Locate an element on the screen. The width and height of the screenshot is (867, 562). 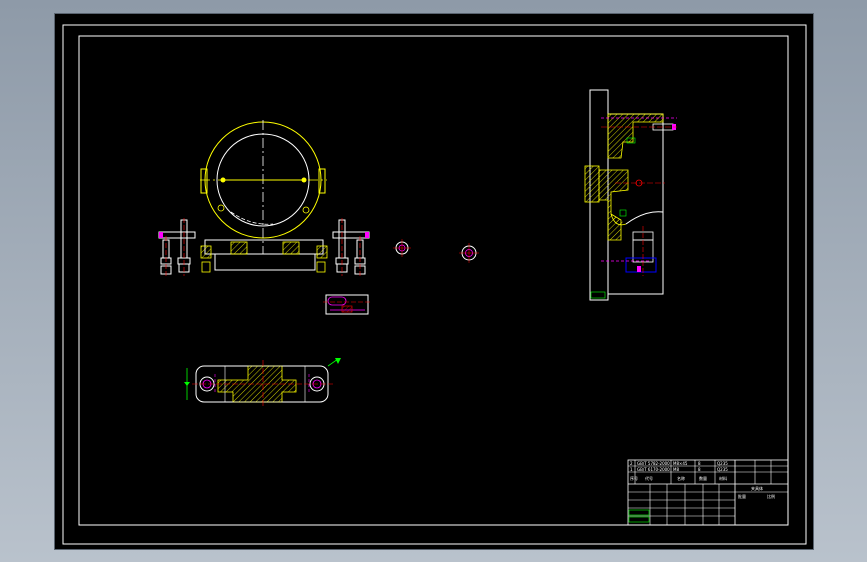
parts-row-2-index: 1 is located at coordinates (631, 469).